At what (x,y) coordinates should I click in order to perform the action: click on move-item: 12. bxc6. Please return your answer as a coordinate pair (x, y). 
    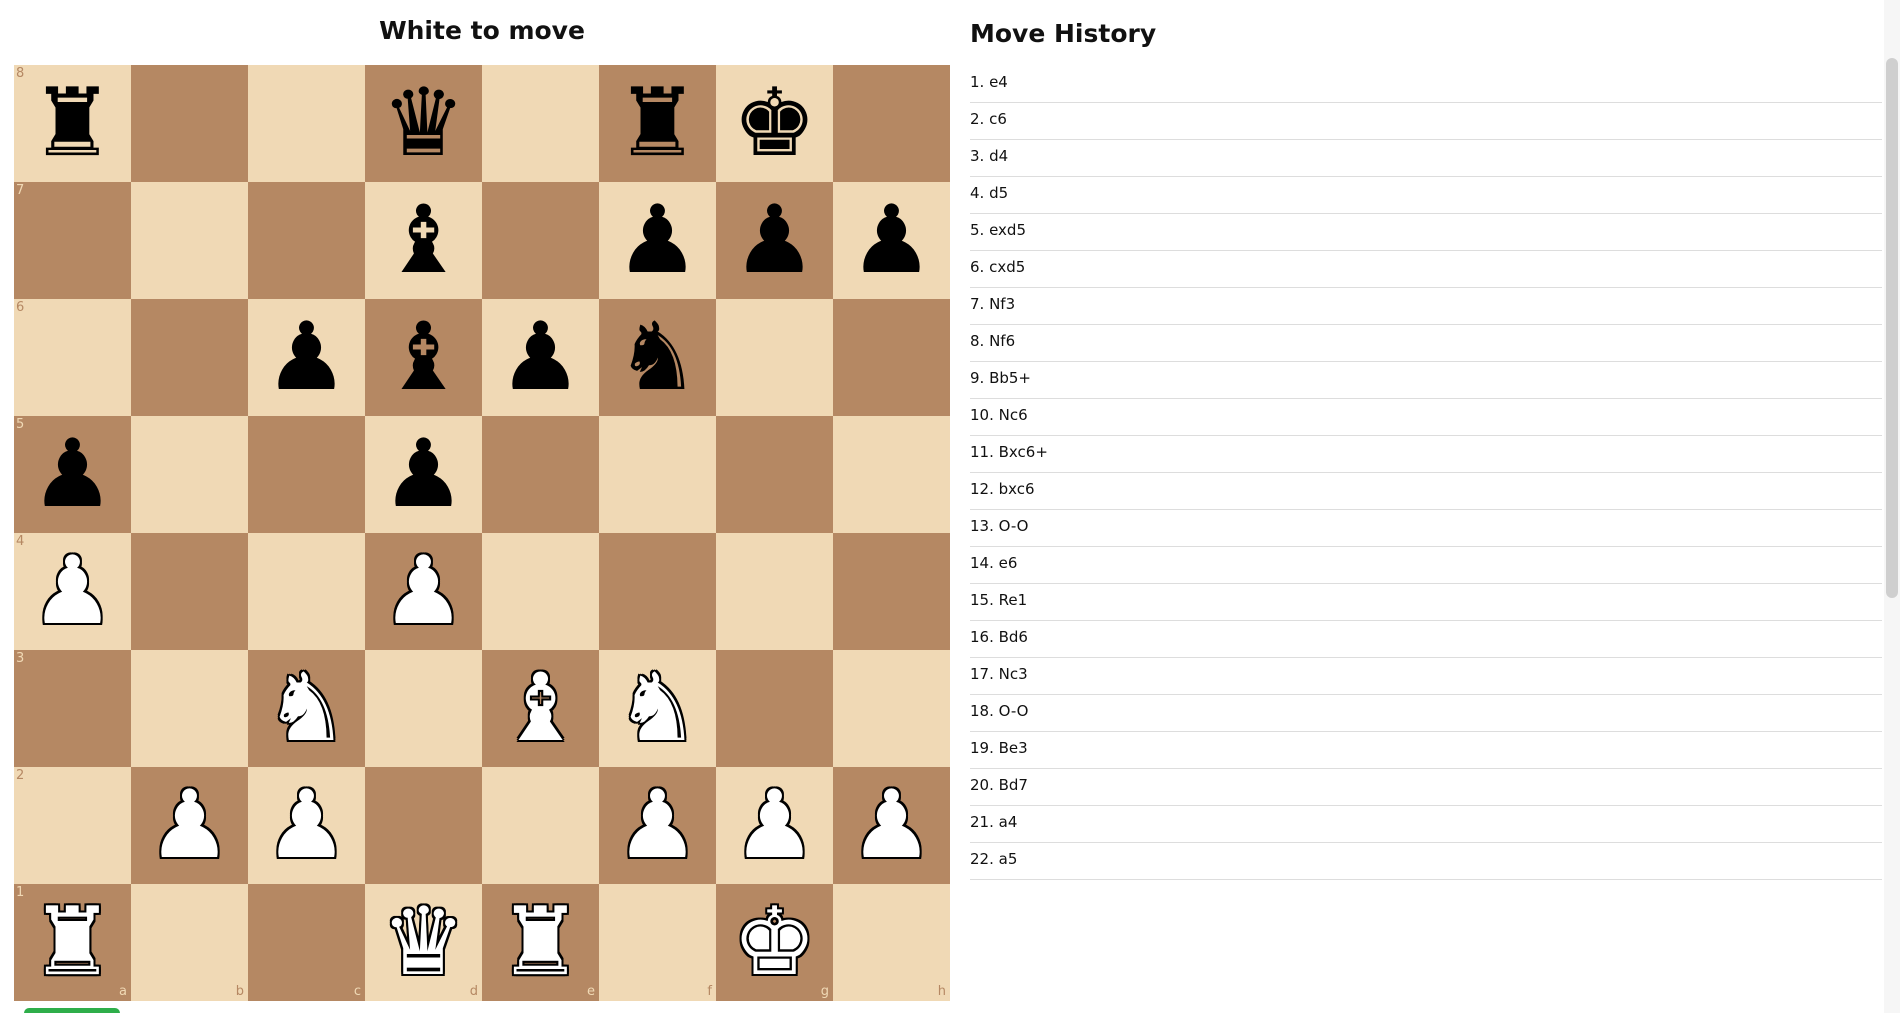
    Looking at the image, I should click on (1426, 491).